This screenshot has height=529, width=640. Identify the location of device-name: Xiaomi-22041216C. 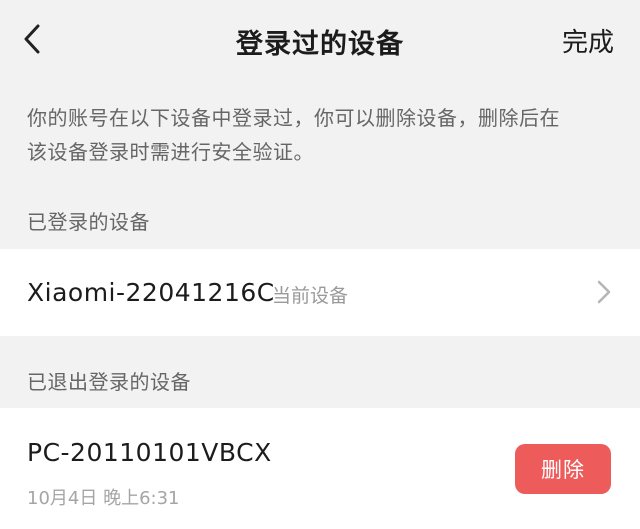
(151, 292).